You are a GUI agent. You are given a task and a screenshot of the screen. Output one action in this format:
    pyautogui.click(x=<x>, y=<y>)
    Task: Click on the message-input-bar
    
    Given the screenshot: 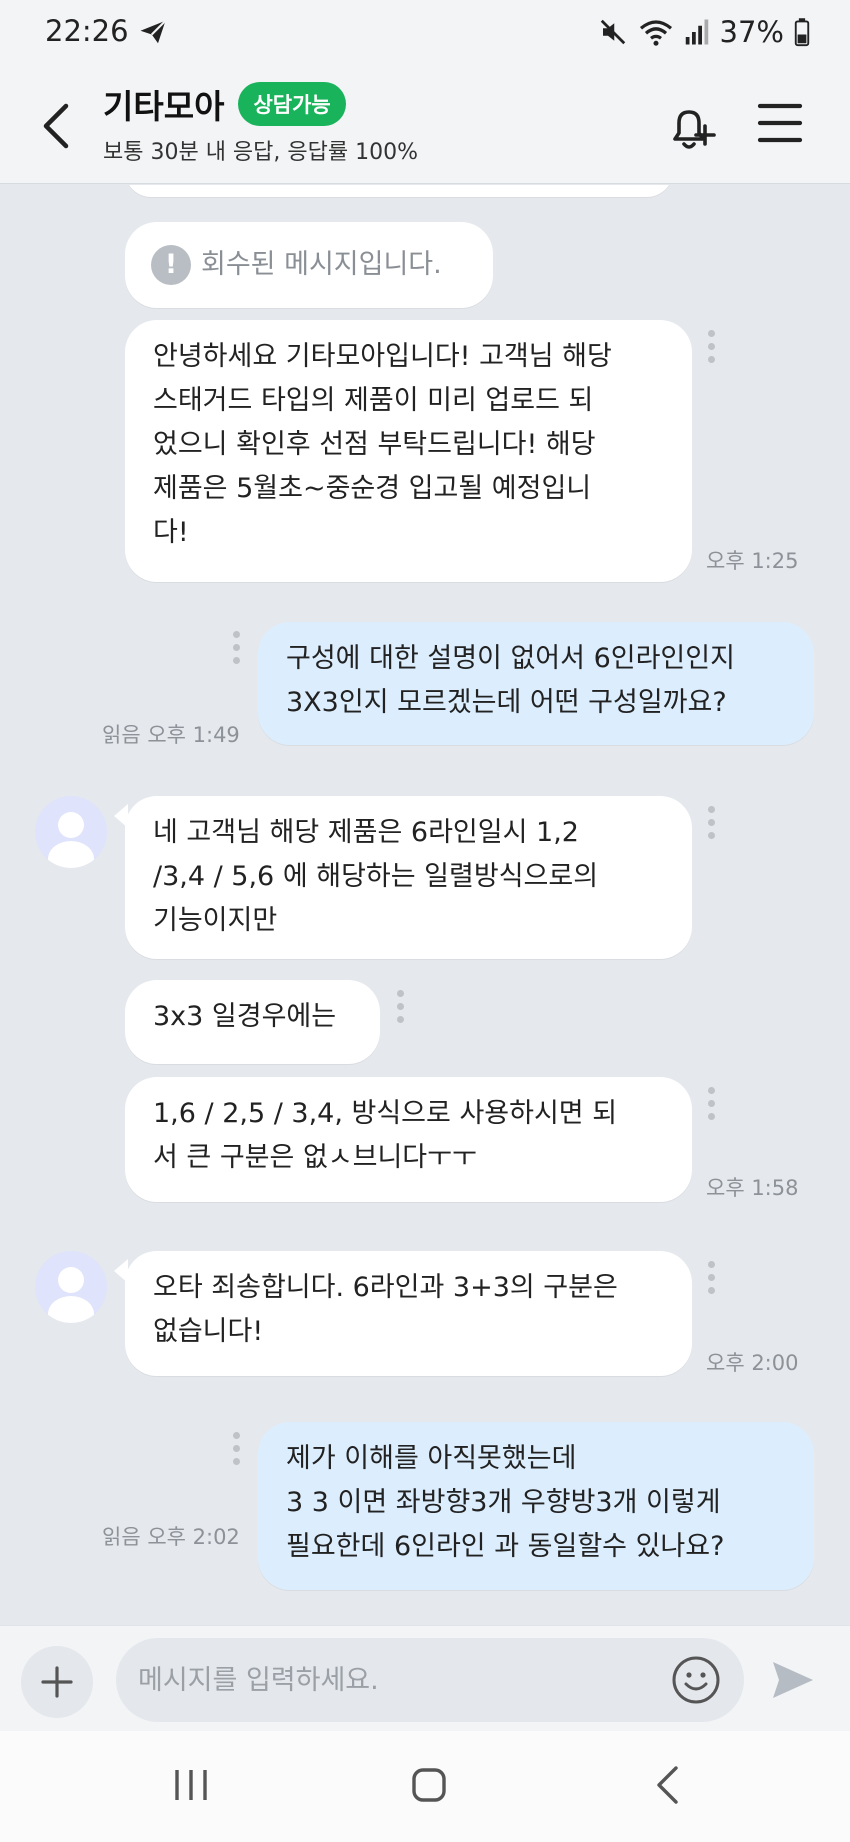 What is the action you would take?
    pyautogui.click(x=425, y=1678)
    